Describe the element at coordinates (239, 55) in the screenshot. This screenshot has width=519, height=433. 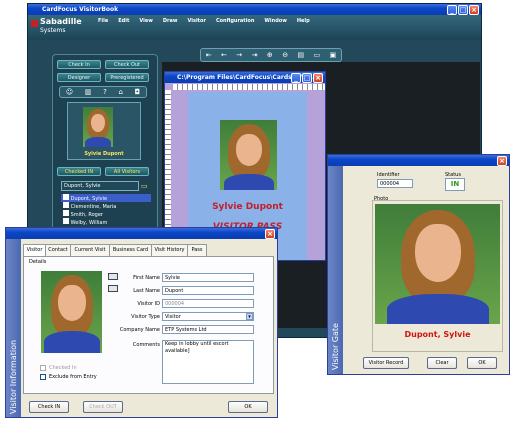
I see `next-icon: →` at that location.